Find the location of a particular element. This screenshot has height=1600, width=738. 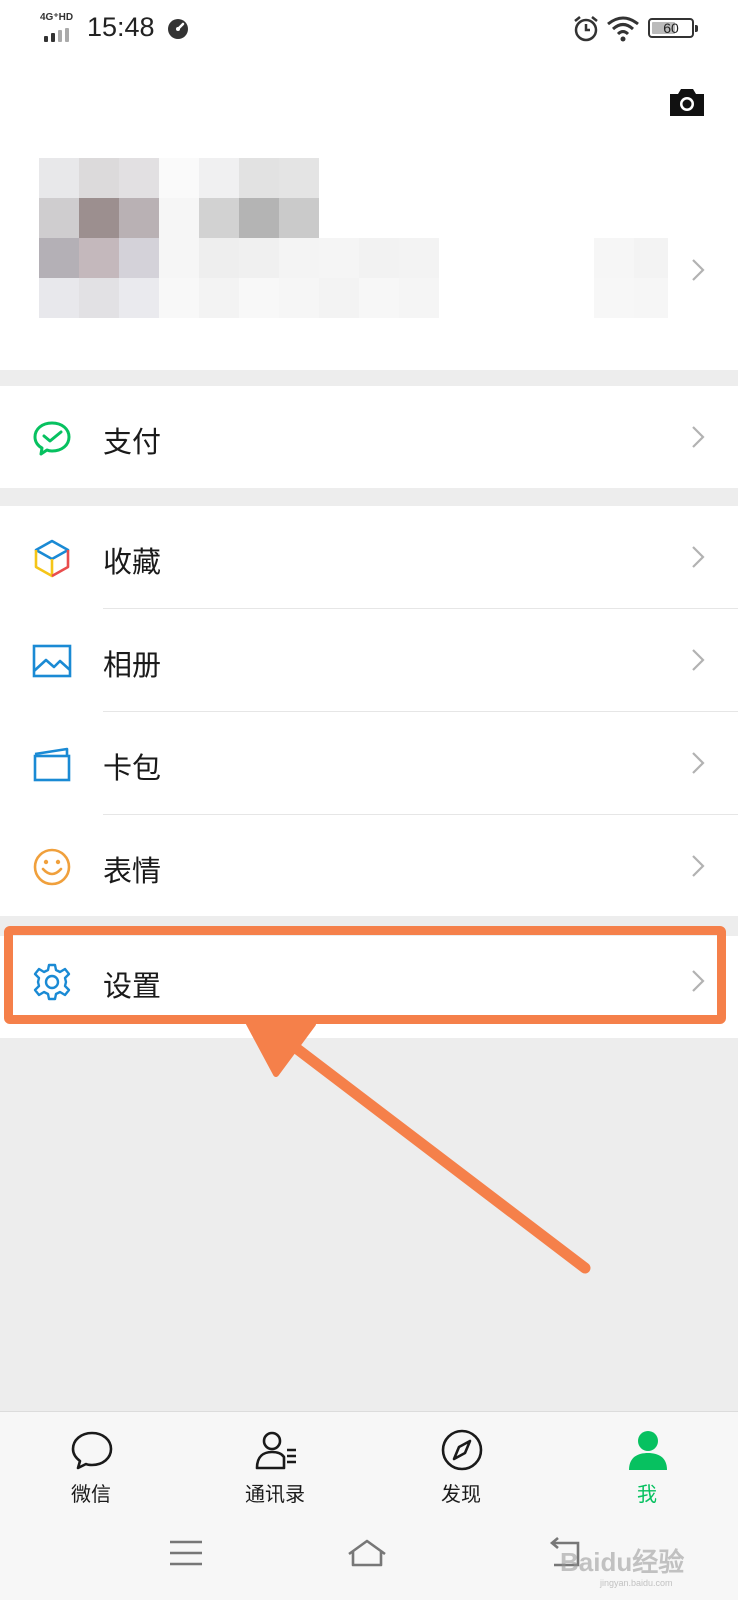

status-bar: 4G⁺HD 15:48 60 is located at coordinates (369, 30).